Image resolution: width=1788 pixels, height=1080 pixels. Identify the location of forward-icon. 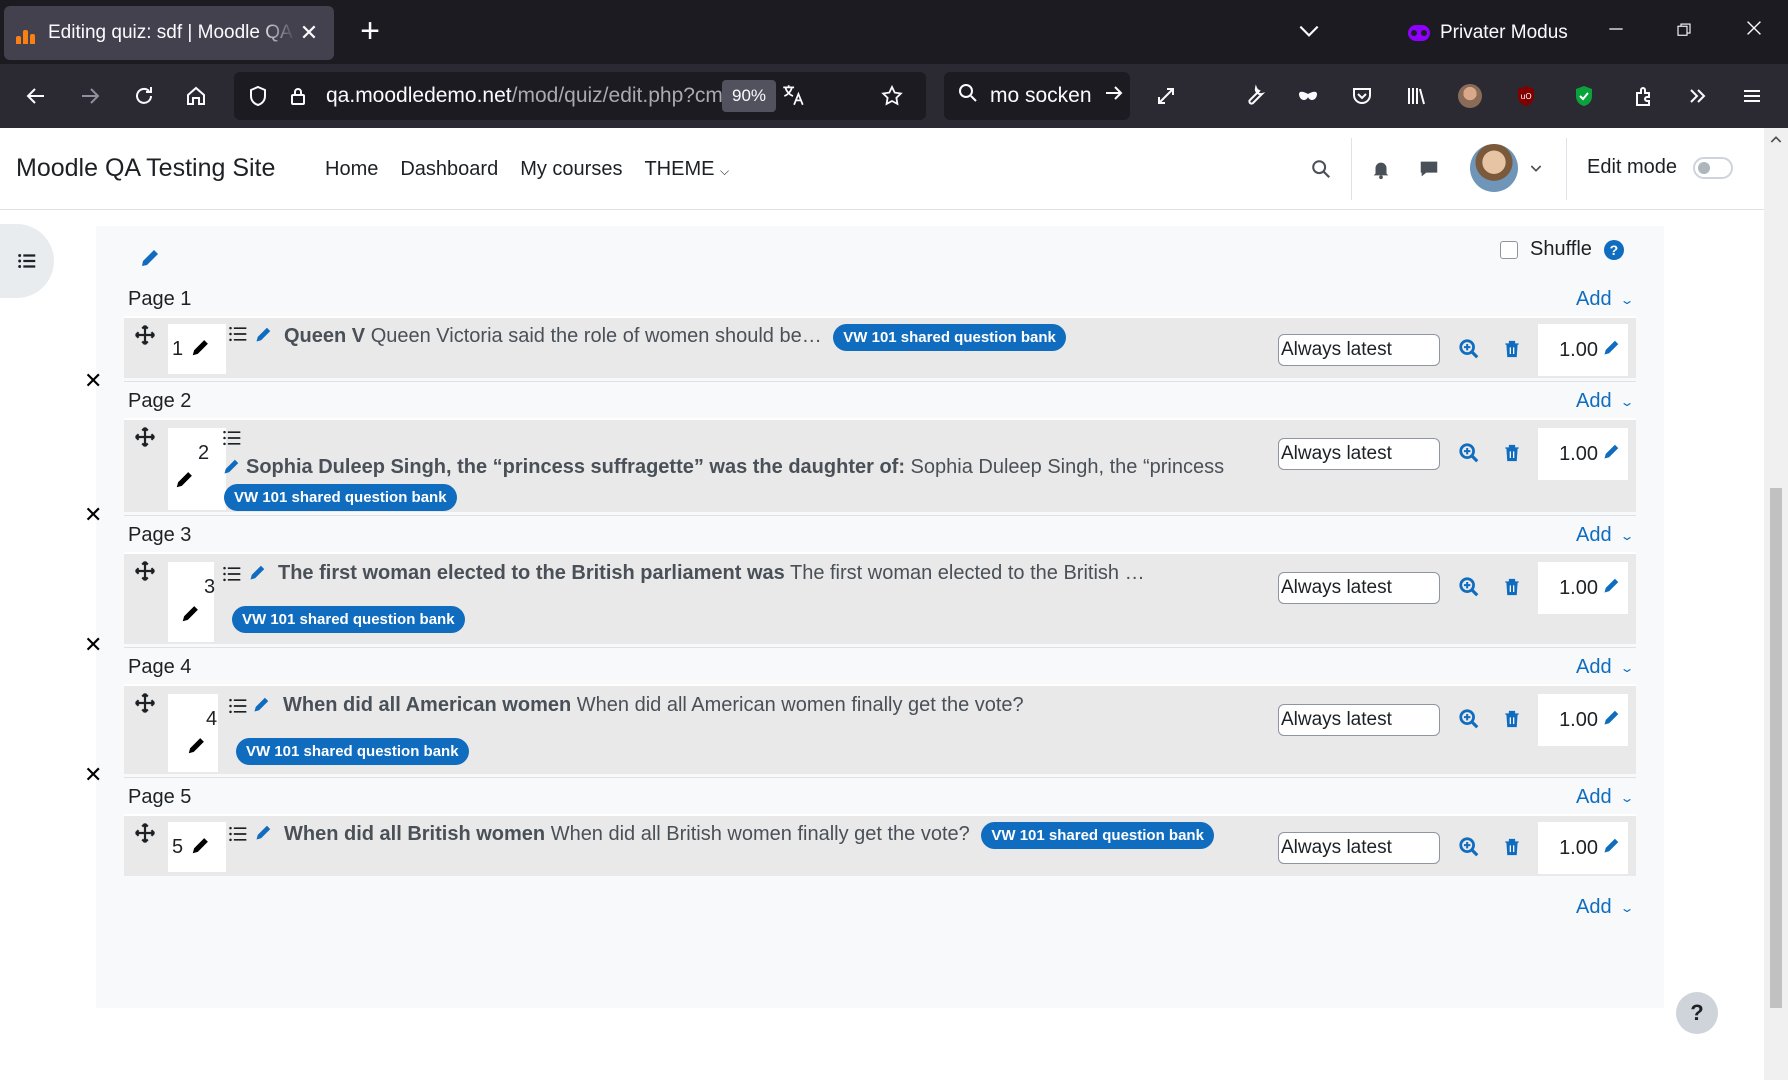
(90, 96).